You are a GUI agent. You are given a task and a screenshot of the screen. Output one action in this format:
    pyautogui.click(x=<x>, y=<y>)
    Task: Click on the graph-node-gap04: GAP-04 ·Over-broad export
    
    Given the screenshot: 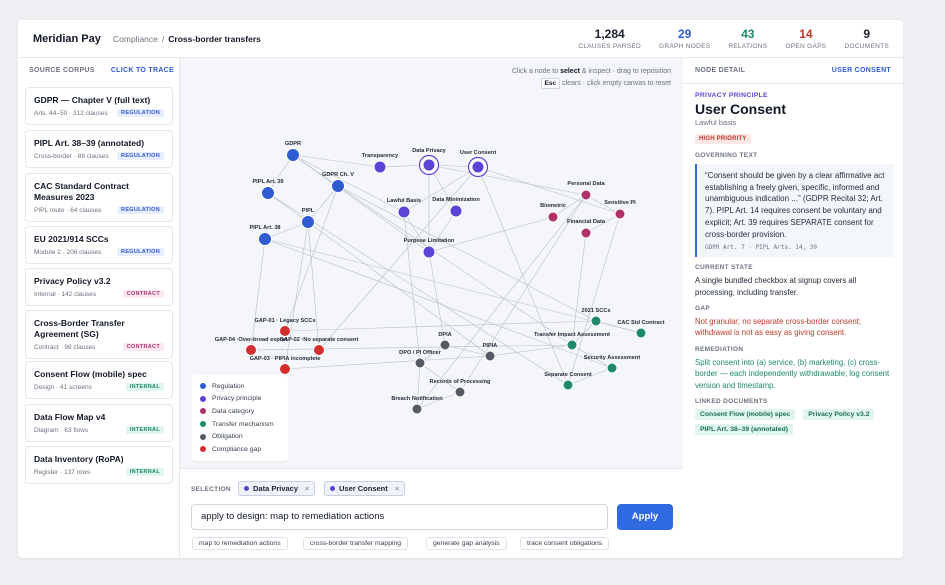 What is the action you would take?
    pyautogui.click(x=251, y=346)
    